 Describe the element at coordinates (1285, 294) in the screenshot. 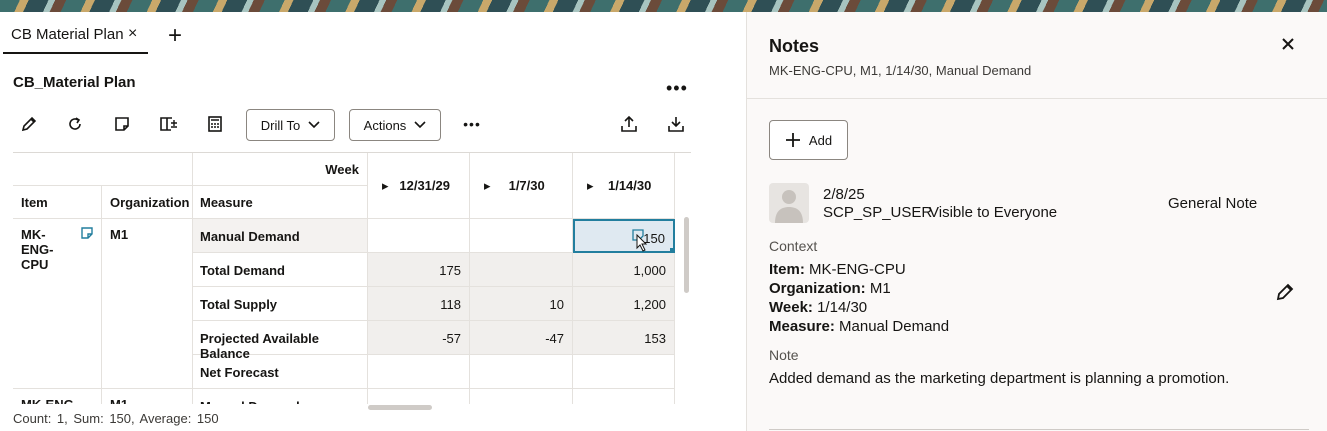

I see `edit-note-pencil-icon` at that location.